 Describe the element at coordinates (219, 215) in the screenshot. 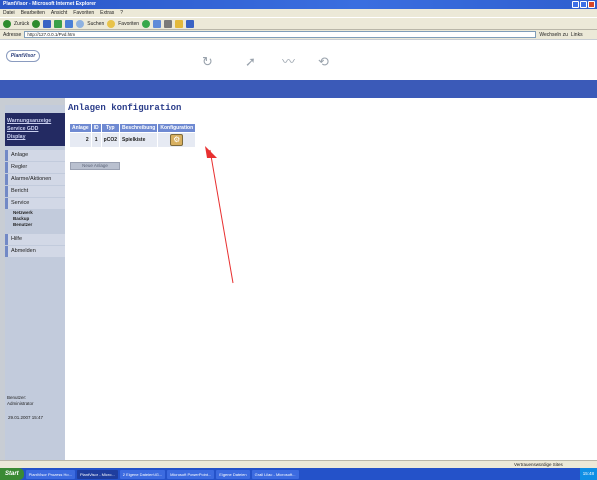

I see `annotation-arrow` at that location.